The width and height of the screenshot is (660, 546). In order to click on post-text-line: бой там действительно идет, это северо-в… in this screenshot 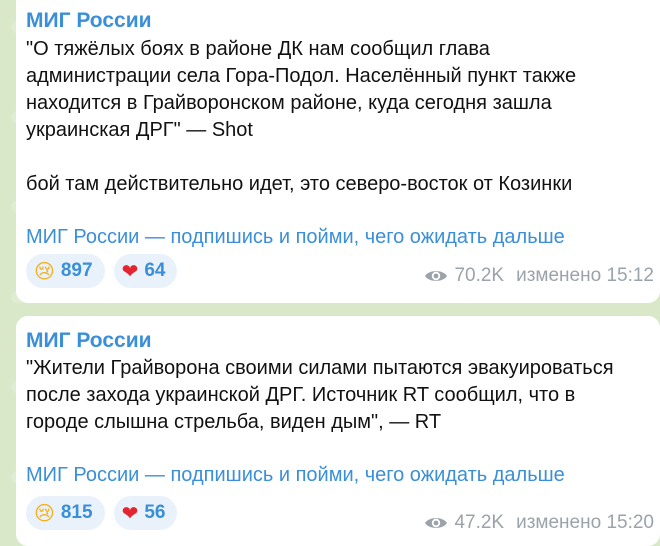, I will do `click(299, 184)`.